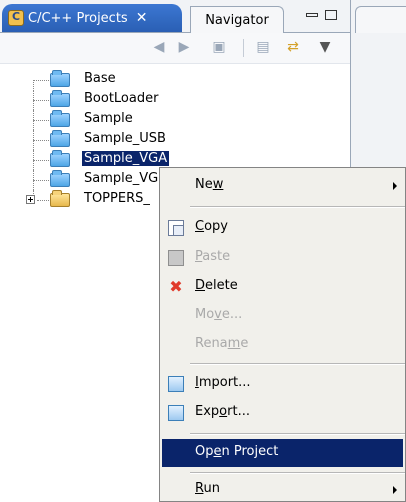  I want to click on menu-item-rename-label: Rename, so click(222, 343).